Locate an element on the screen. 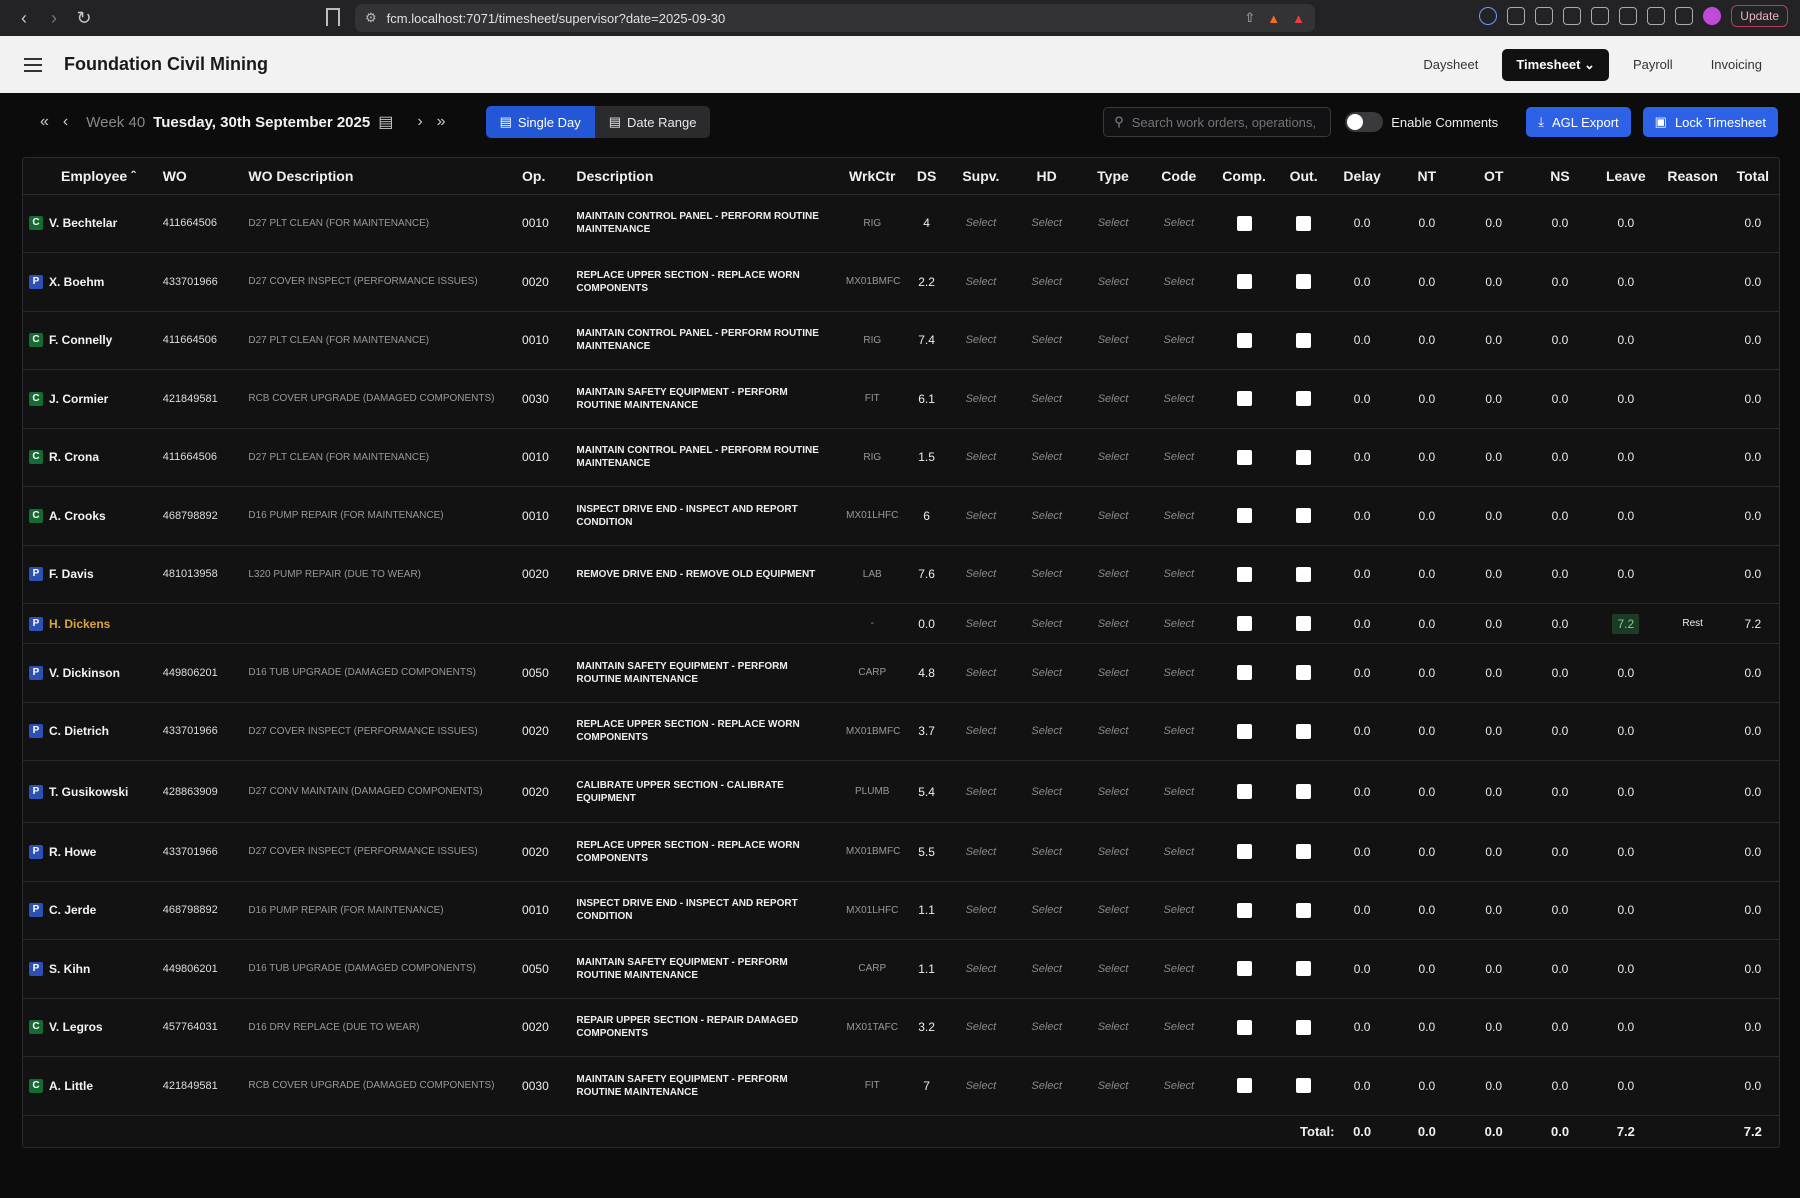 The width and height of the screenshot is (1800, 1198). employee-name: H. Dickens is located at coordinates (79, 624).